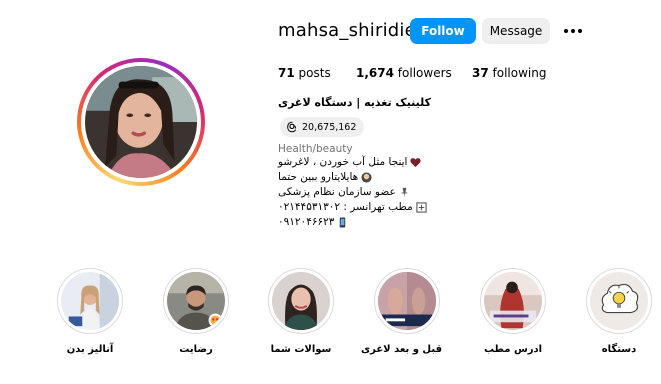 Image resolution: width=661 pixels, height=384 pixels. I want to click on more-options-icon, so click(574, 31).